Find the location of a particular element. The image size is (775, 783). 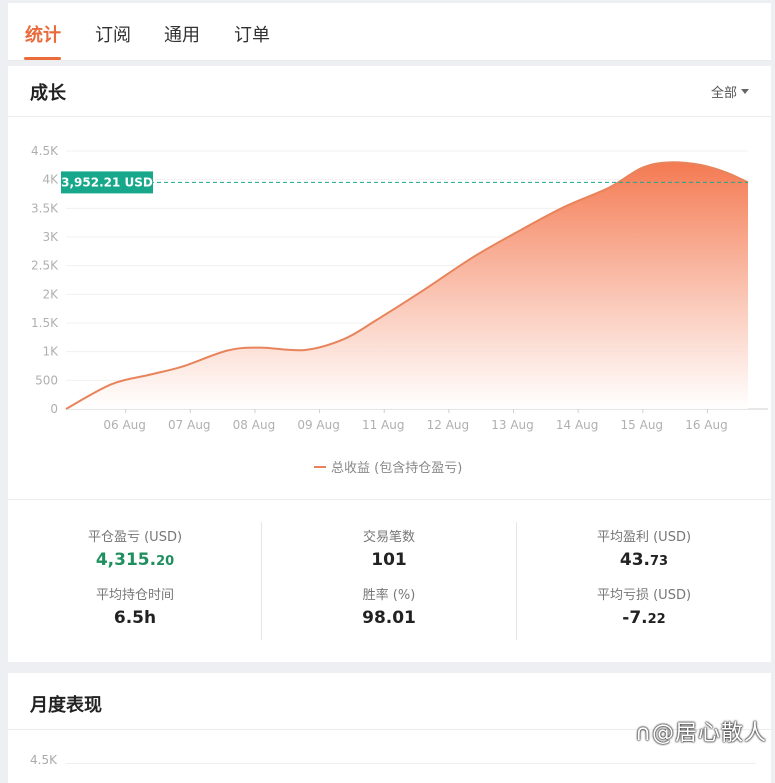

x-tick-label: 12 Aug is located at coordinates (448, 425).